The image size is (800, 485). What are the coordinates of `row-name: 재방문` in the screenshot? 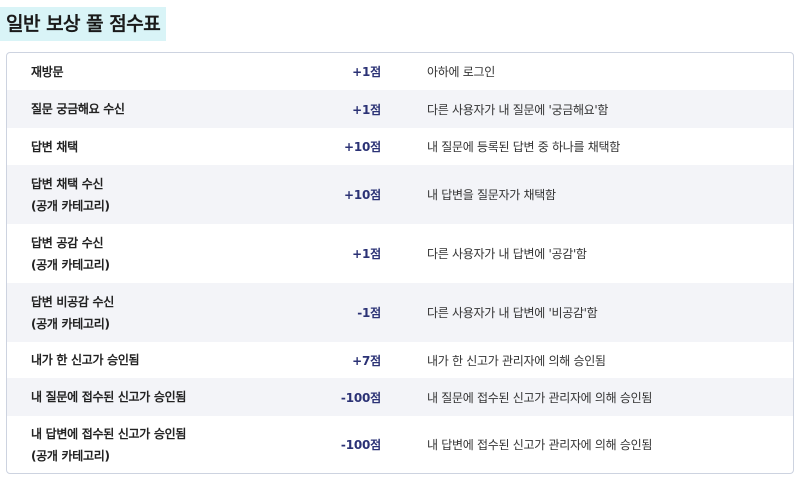 It's located at (47, 72).